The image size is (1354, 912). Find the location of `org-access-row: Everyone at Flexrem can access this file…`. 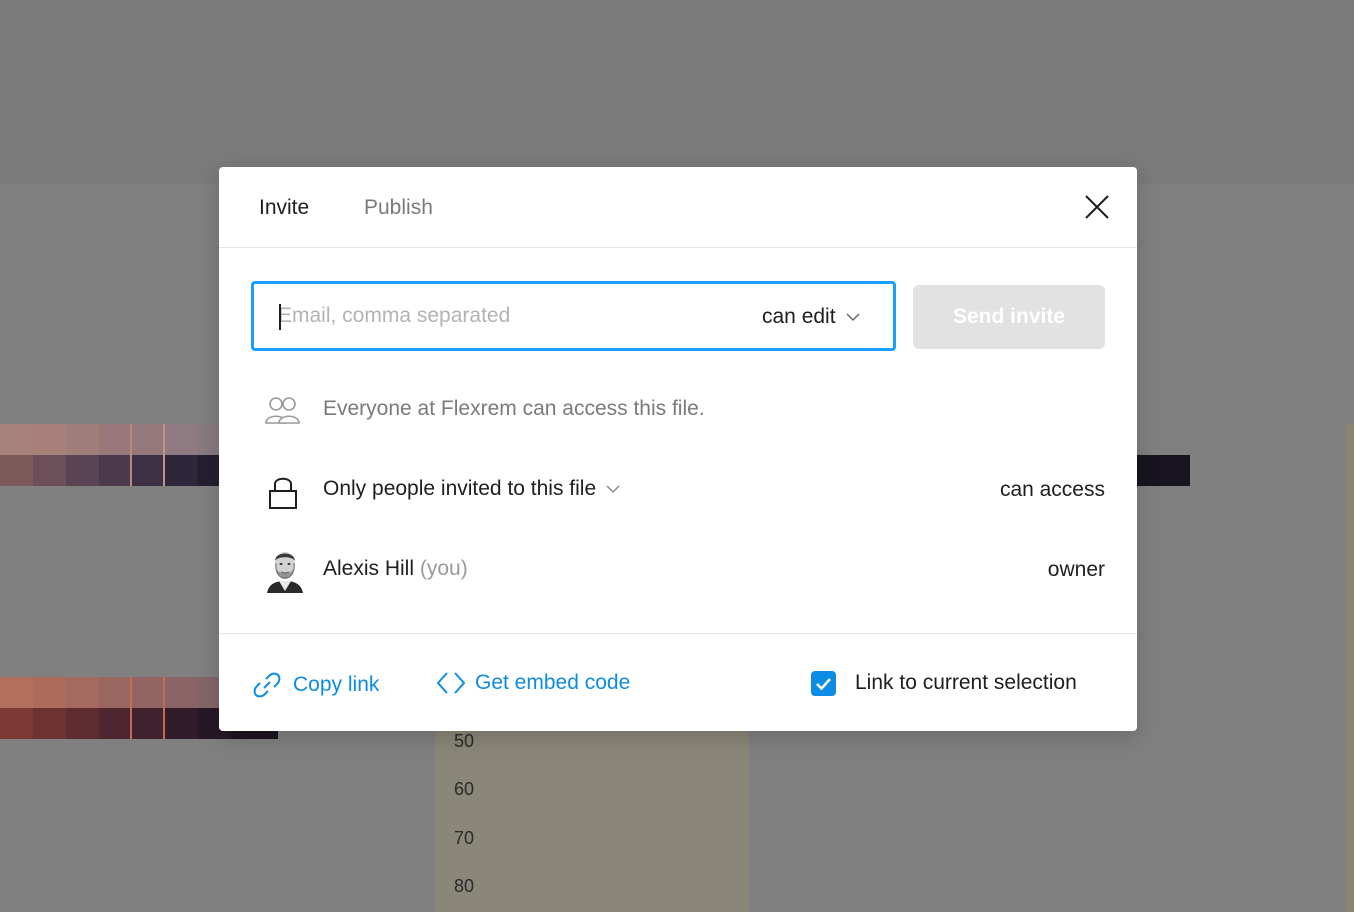

org-access-row: Everyone at Flexrem can access this file… is located at coordinates (682, 409).